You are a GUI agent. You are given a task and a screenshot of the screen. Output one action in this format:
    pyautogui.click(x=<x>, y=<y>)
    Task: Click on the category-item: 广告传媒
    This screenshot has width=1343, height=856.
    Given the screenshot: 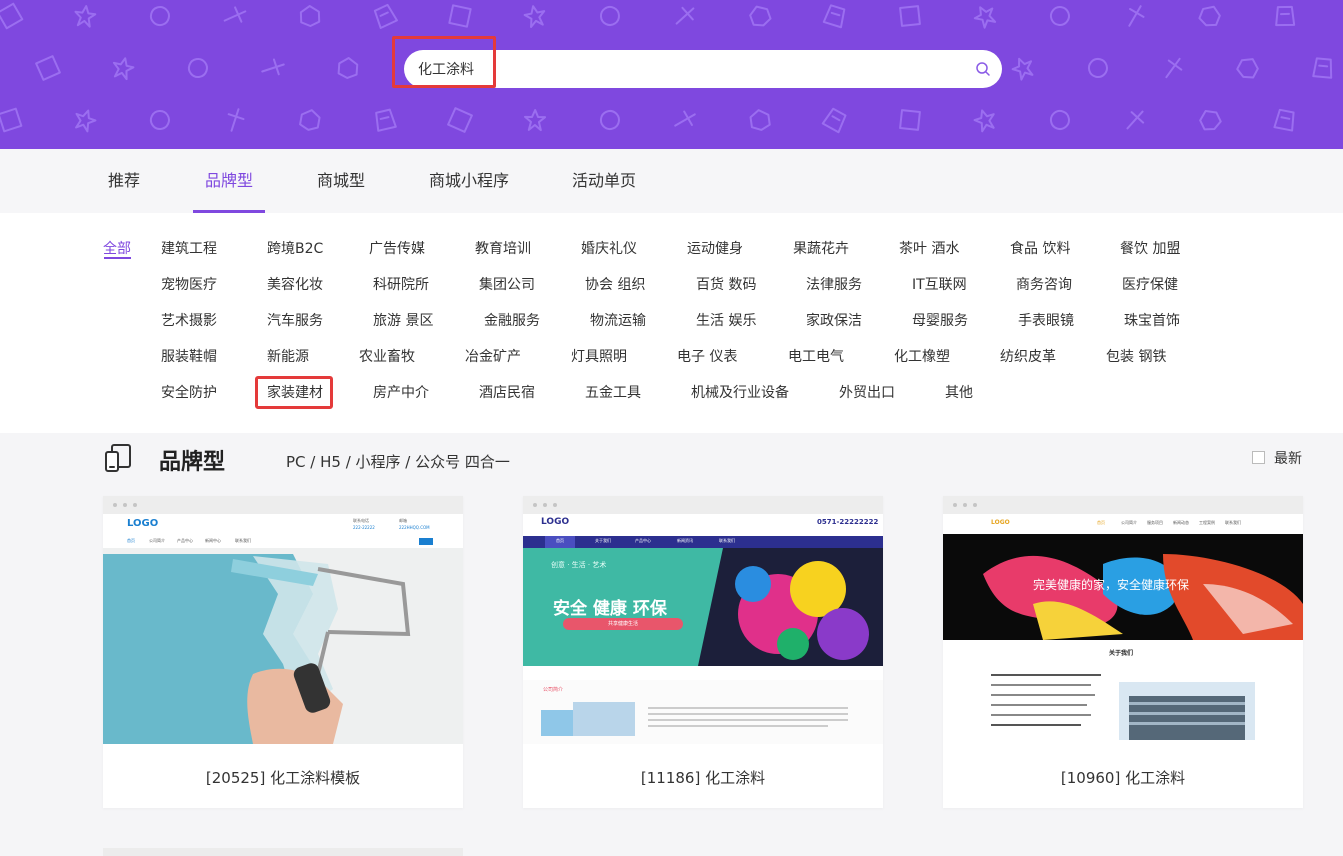 What is the action you would take?
    pyautogui.click(x=397, y=249)
    